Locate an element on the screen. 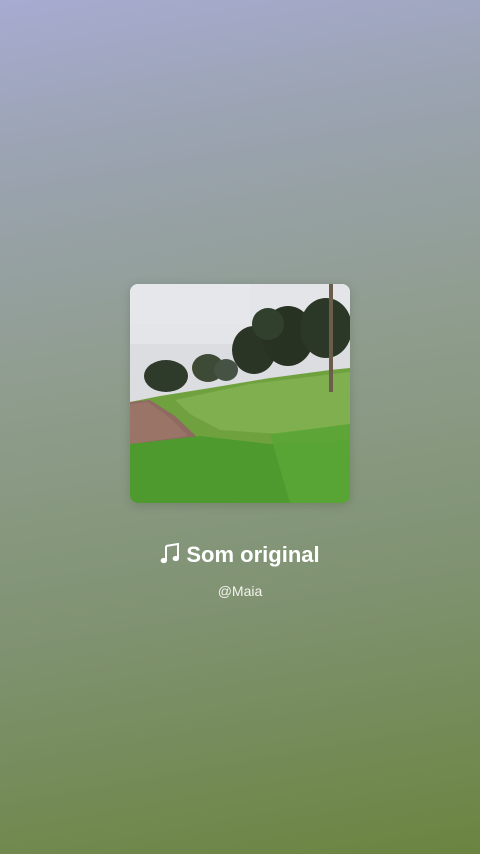 The height and width of the screenshot is (854, 480). music-note-icon is located at coordinates (170, 553).